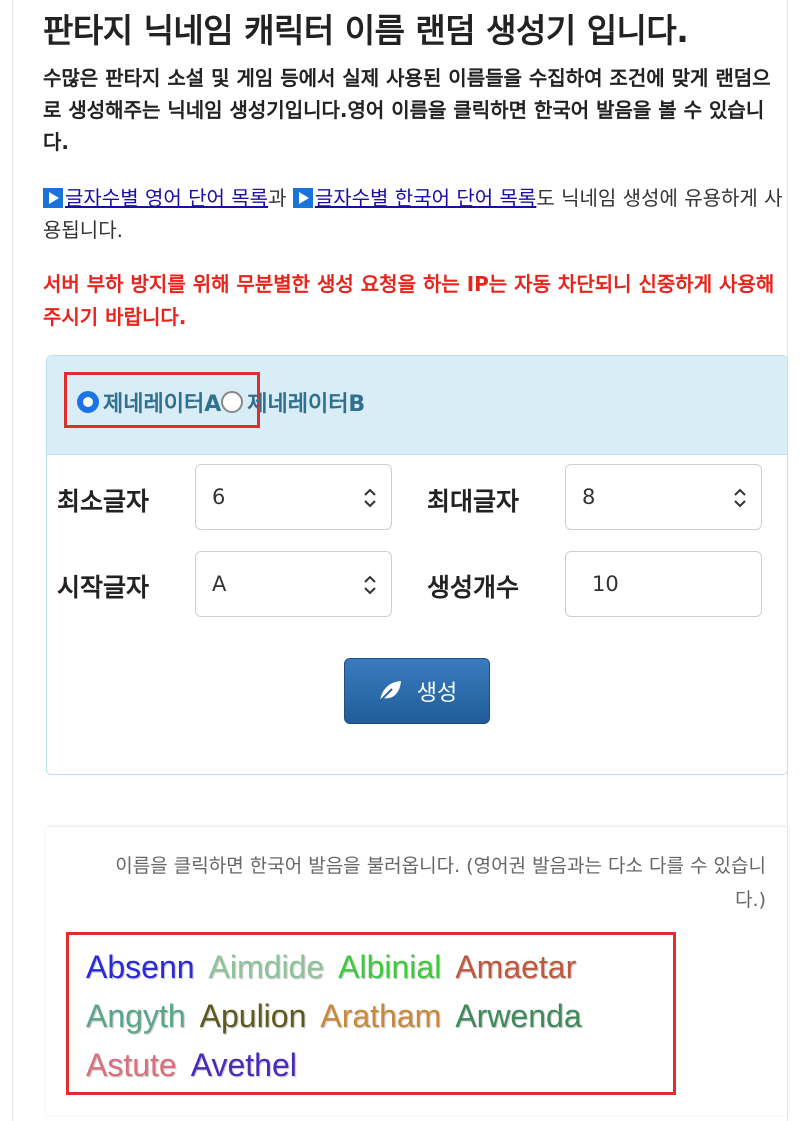  I want to click on min-chars-select: 6, so click(293, 497).